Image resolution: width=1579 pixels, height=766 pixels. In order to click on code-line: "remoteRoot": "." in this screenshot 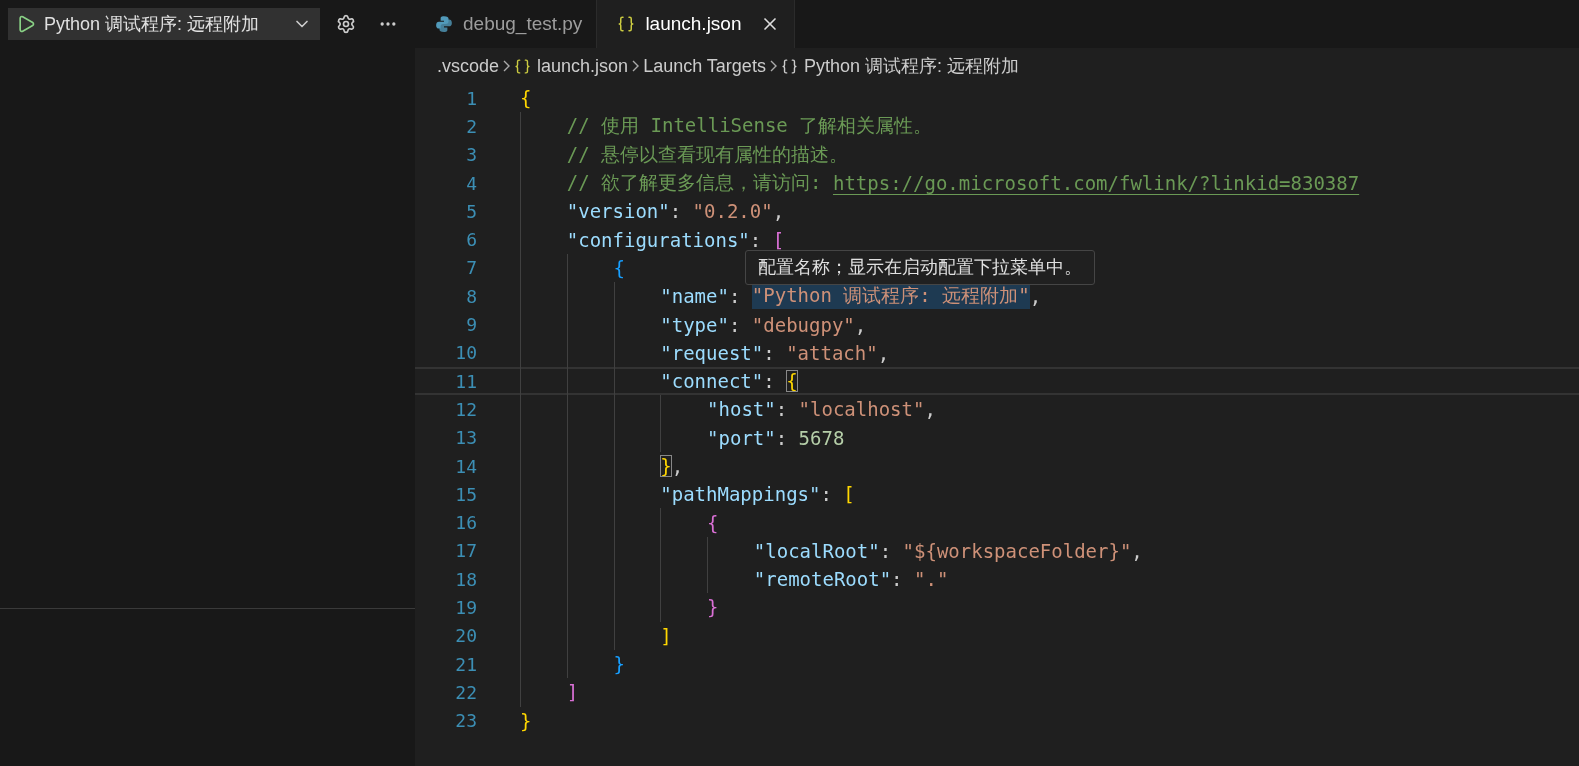, I will do `click(734, 579)`.